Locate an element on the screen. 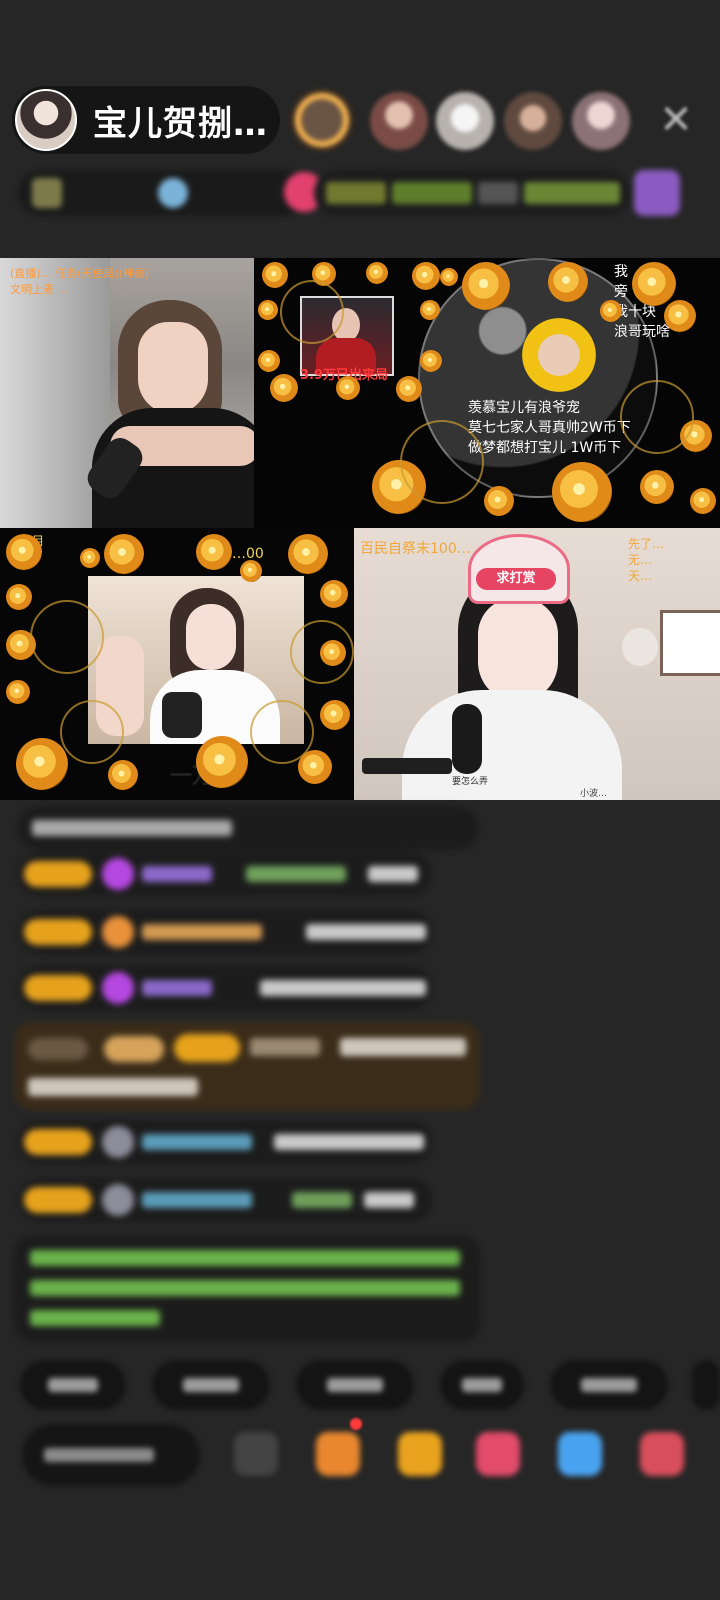 Image resolution: width=720 pixels, height=1600 pixels. chat-system-line is located at coordinates (248, 828).